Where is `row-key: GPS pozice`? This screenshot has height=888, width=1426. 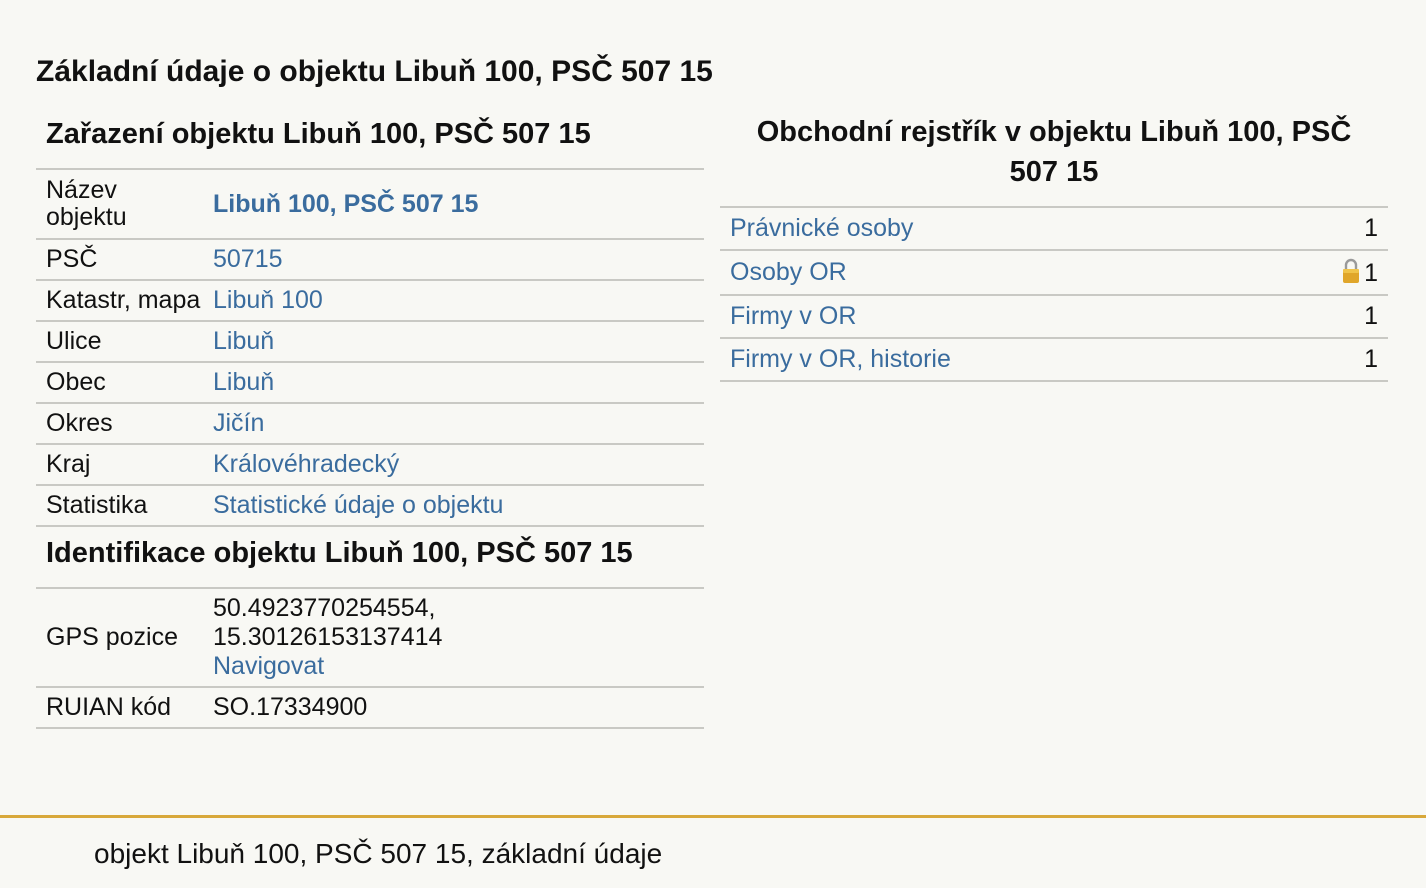 row-key: GPS pozice is located at coordinates (119, 638).